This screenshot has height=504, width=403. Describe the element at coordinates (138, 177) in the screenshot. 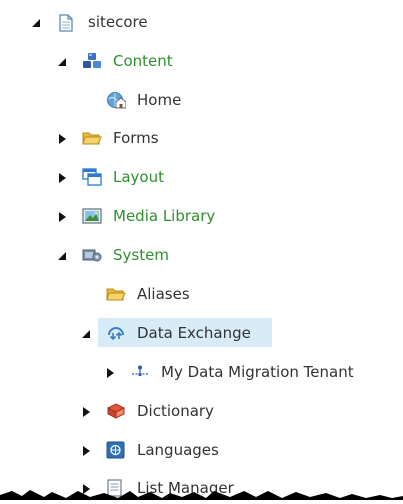

I see `tree-node-label: Layout` at that location.